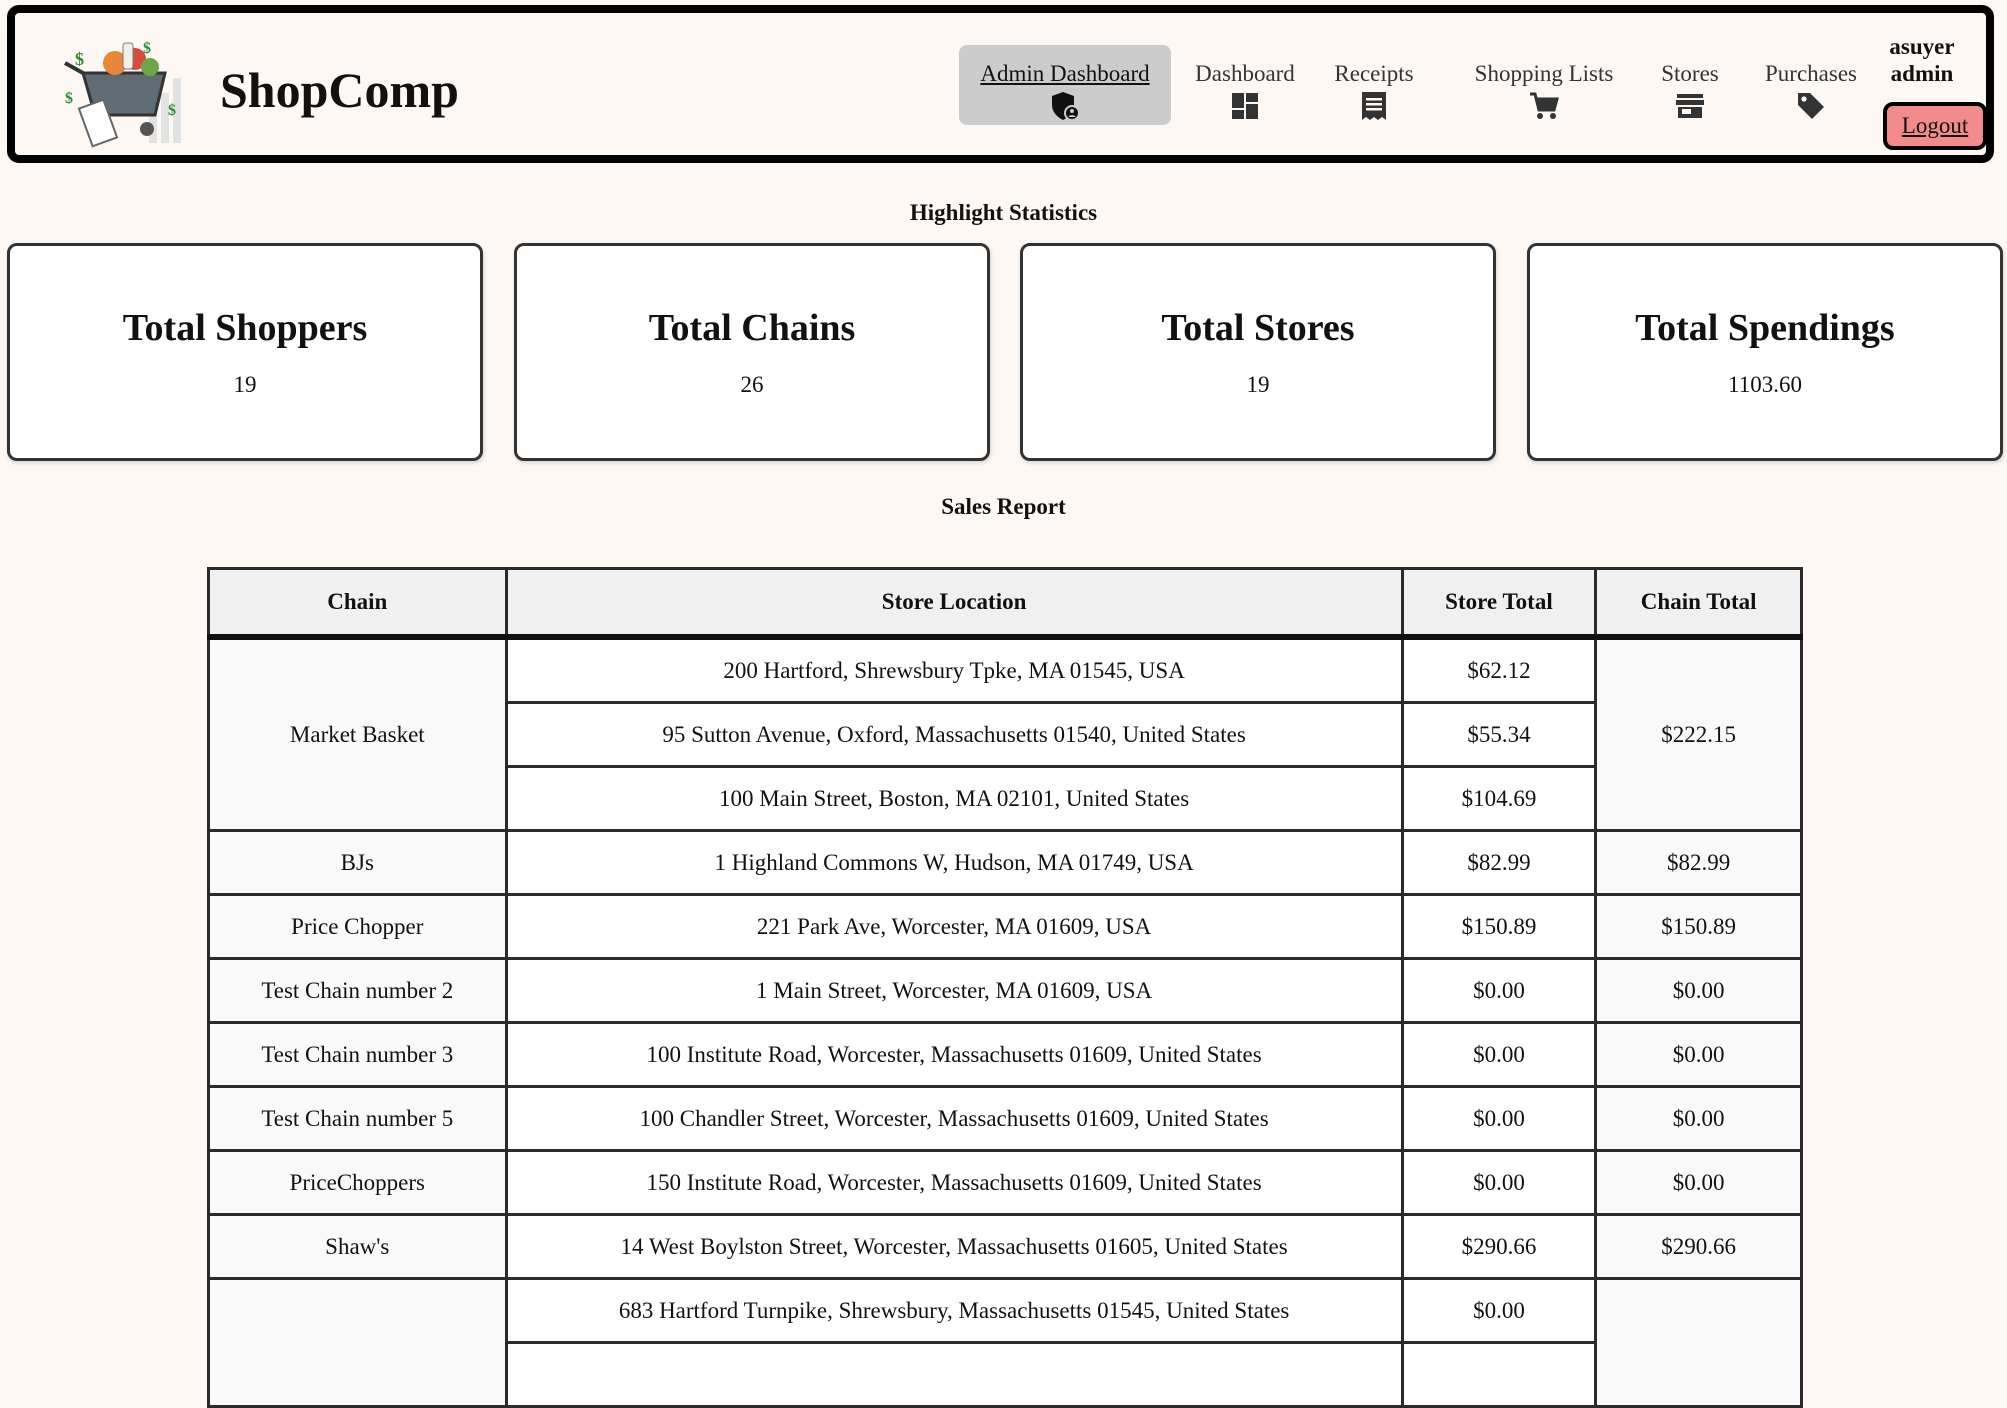 This screenshot has width=2007, height=1408. What do you see at coordinates (1374, 106) in the screenshot?
I see `receipt-icon` at bounding box center [1374, 106].